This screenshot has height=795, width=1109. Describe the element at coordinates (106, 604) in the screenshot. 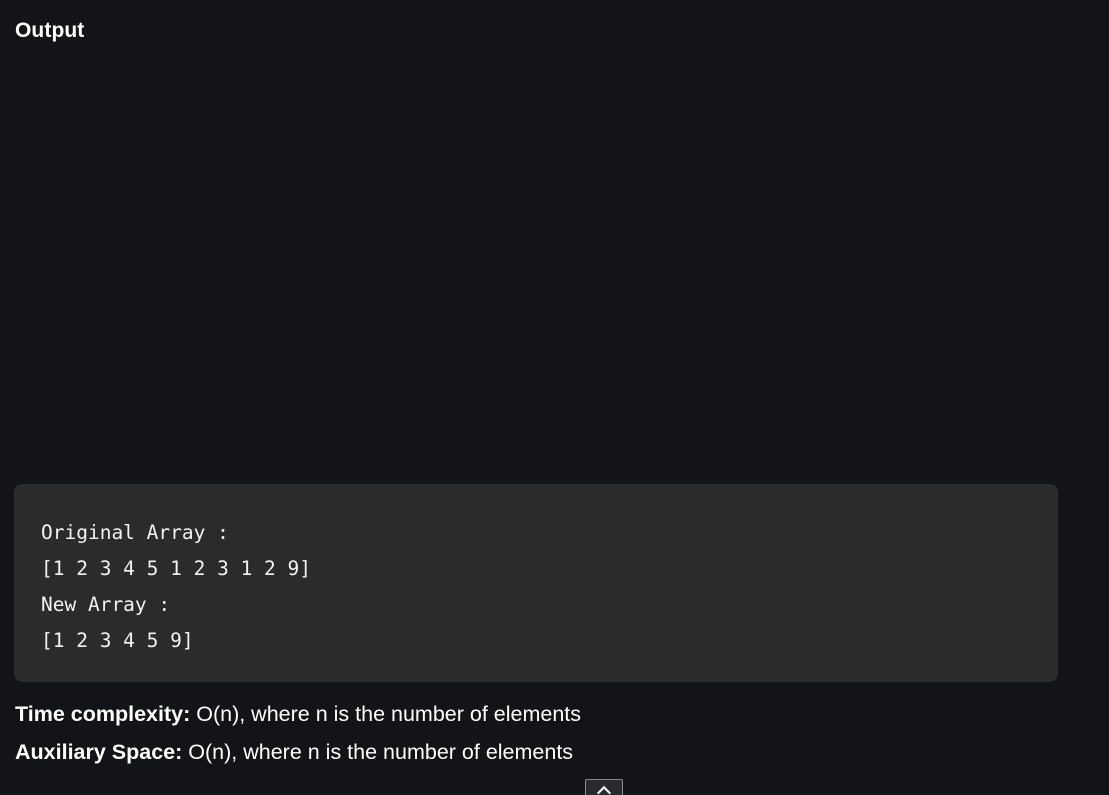

I see `output-line: New Array :` at that location.